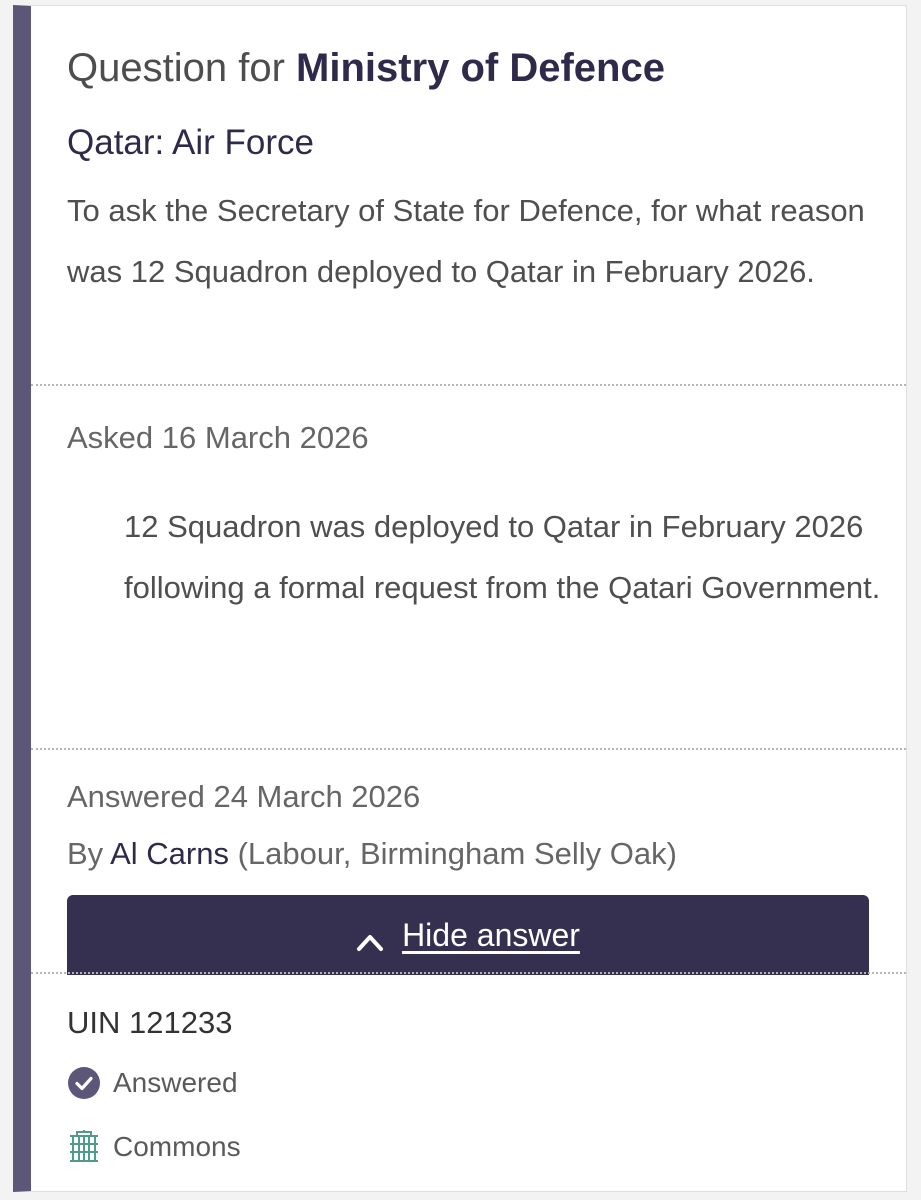 The image size is (921, 1200). What do you see at coordinates (244, 796) in the screenshot?
I see `answered-date: Answered 24 March 2026` at bounding box center [244, 796].